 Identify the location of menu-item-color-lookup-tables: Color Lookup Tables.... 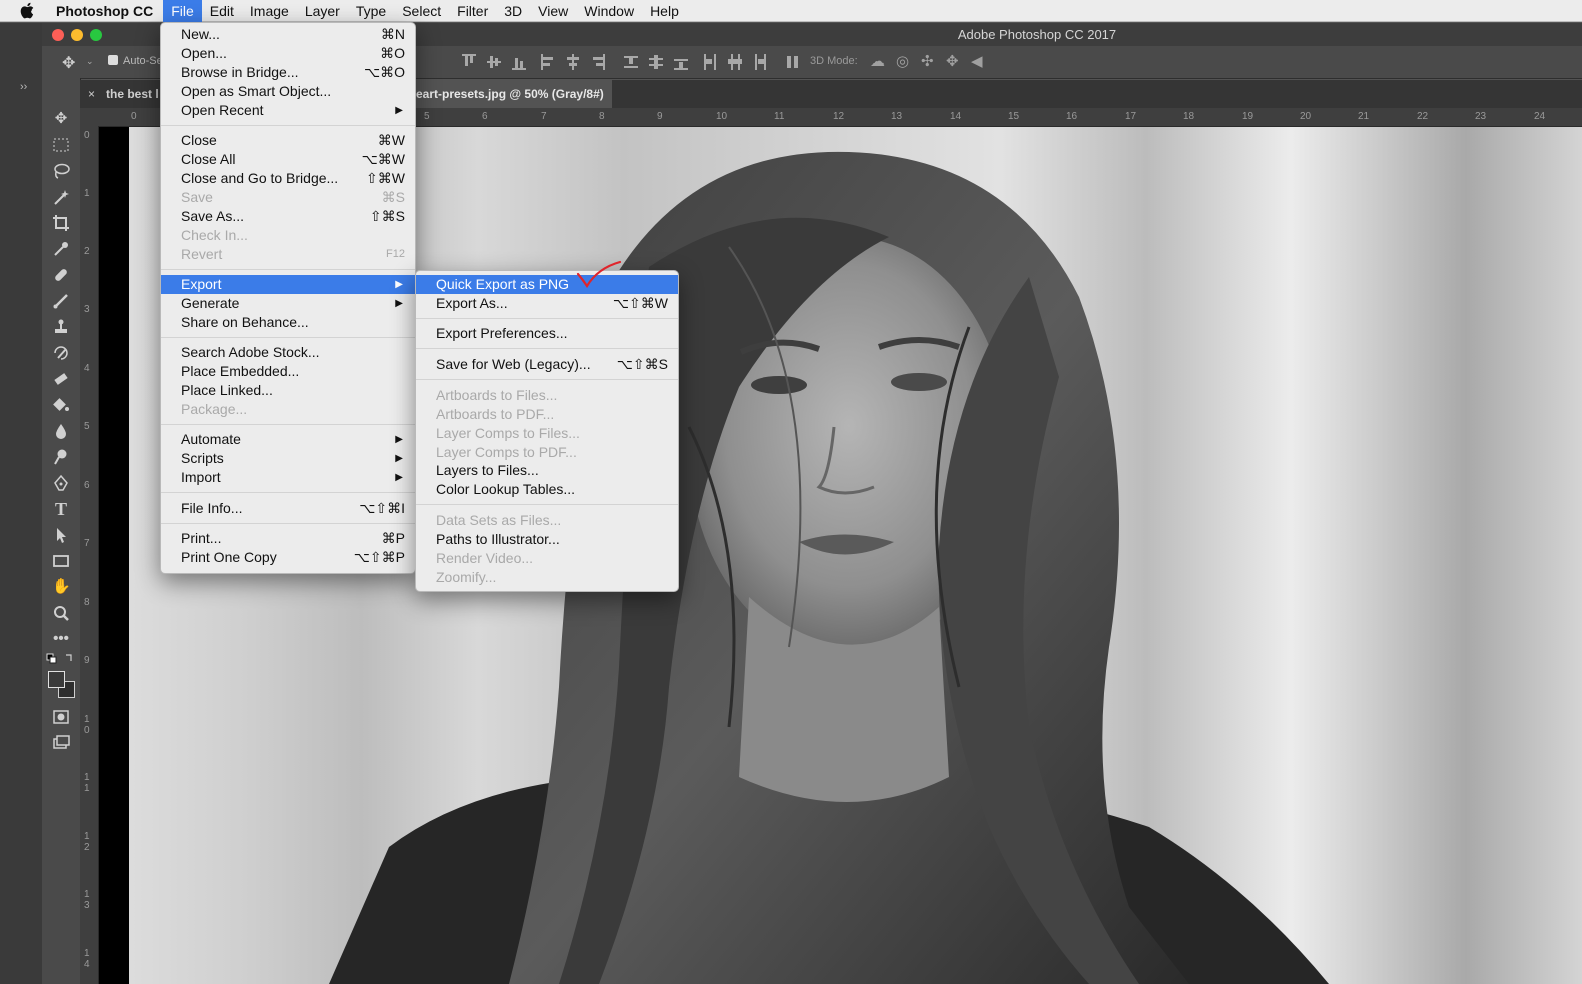
(547, 489).